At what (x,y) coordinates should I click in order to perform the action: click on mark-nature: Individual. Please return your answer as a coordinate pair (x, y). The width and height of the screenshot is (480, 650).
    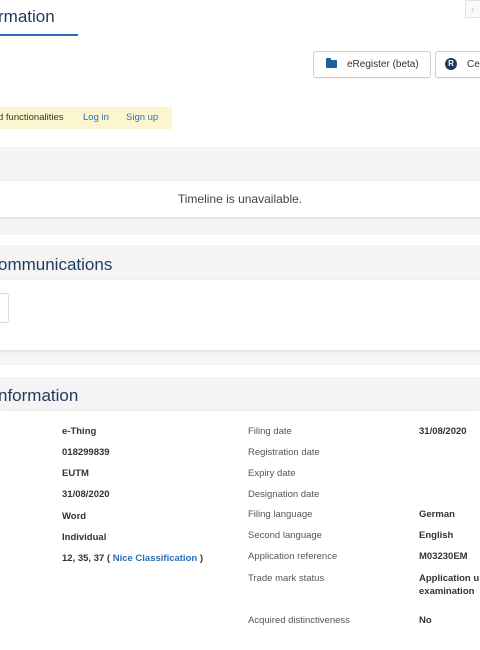
    Looking at the image, I should click on (84, 537).